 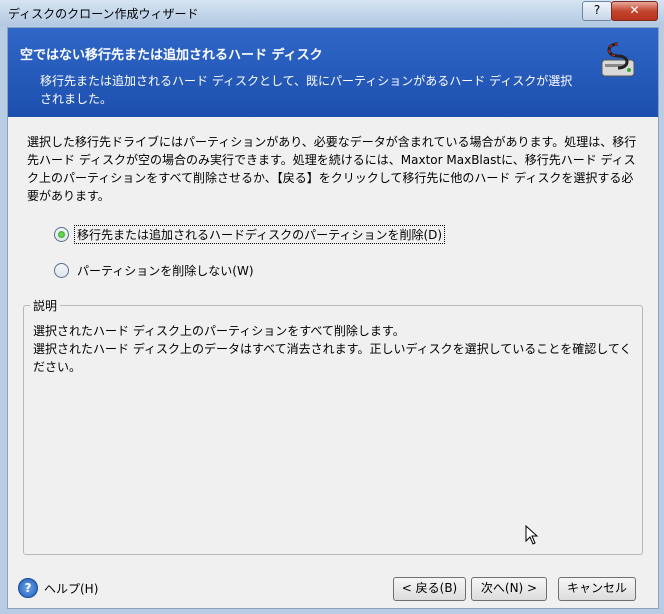 What do you see at coordinates (597, 11) in the screenshot?
I see `title-help-button: ?` at bounding box center [597, 11].